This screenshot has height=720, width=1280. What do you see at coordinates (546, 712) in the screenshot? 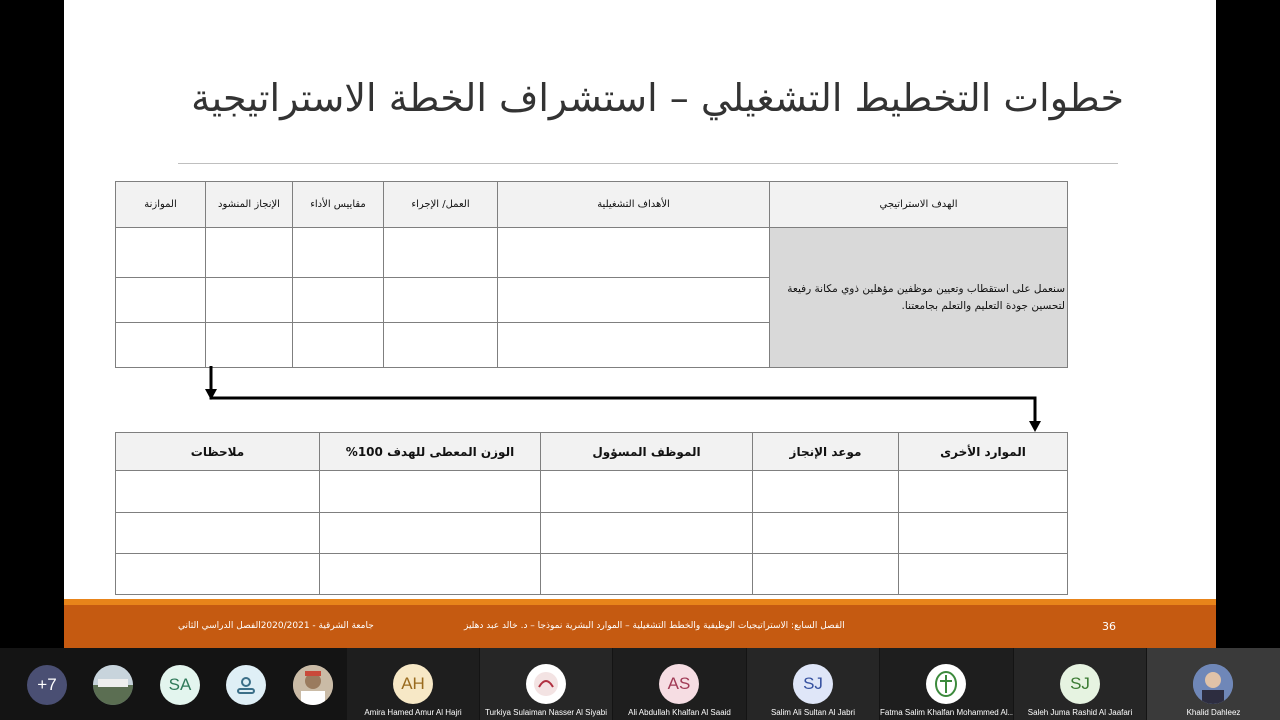
I see `participant-name: Turkiya Sulaiman Nasser Al Siyabi` at bounding box center [546, 712].